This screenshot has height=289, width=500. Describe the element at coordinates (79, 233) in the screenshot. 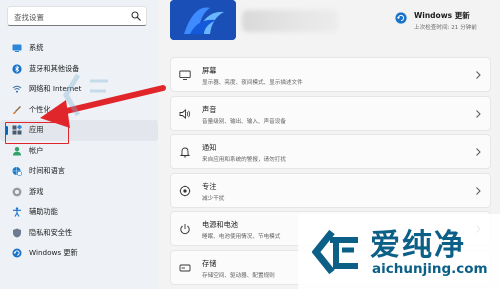

I see `sidebar-item-privacy: 隐私和安全性` at that location.